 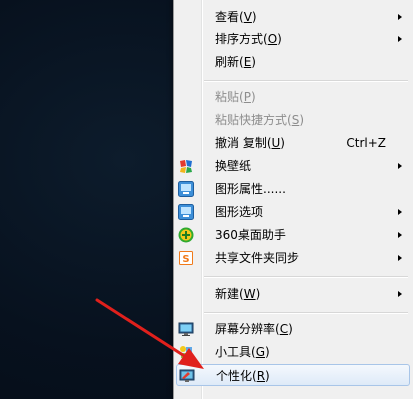 What do you see at coordinates (293, 17) in the screenshot?
I see `menu-item-view: 查看(V)` at bounding box center [293, 17].